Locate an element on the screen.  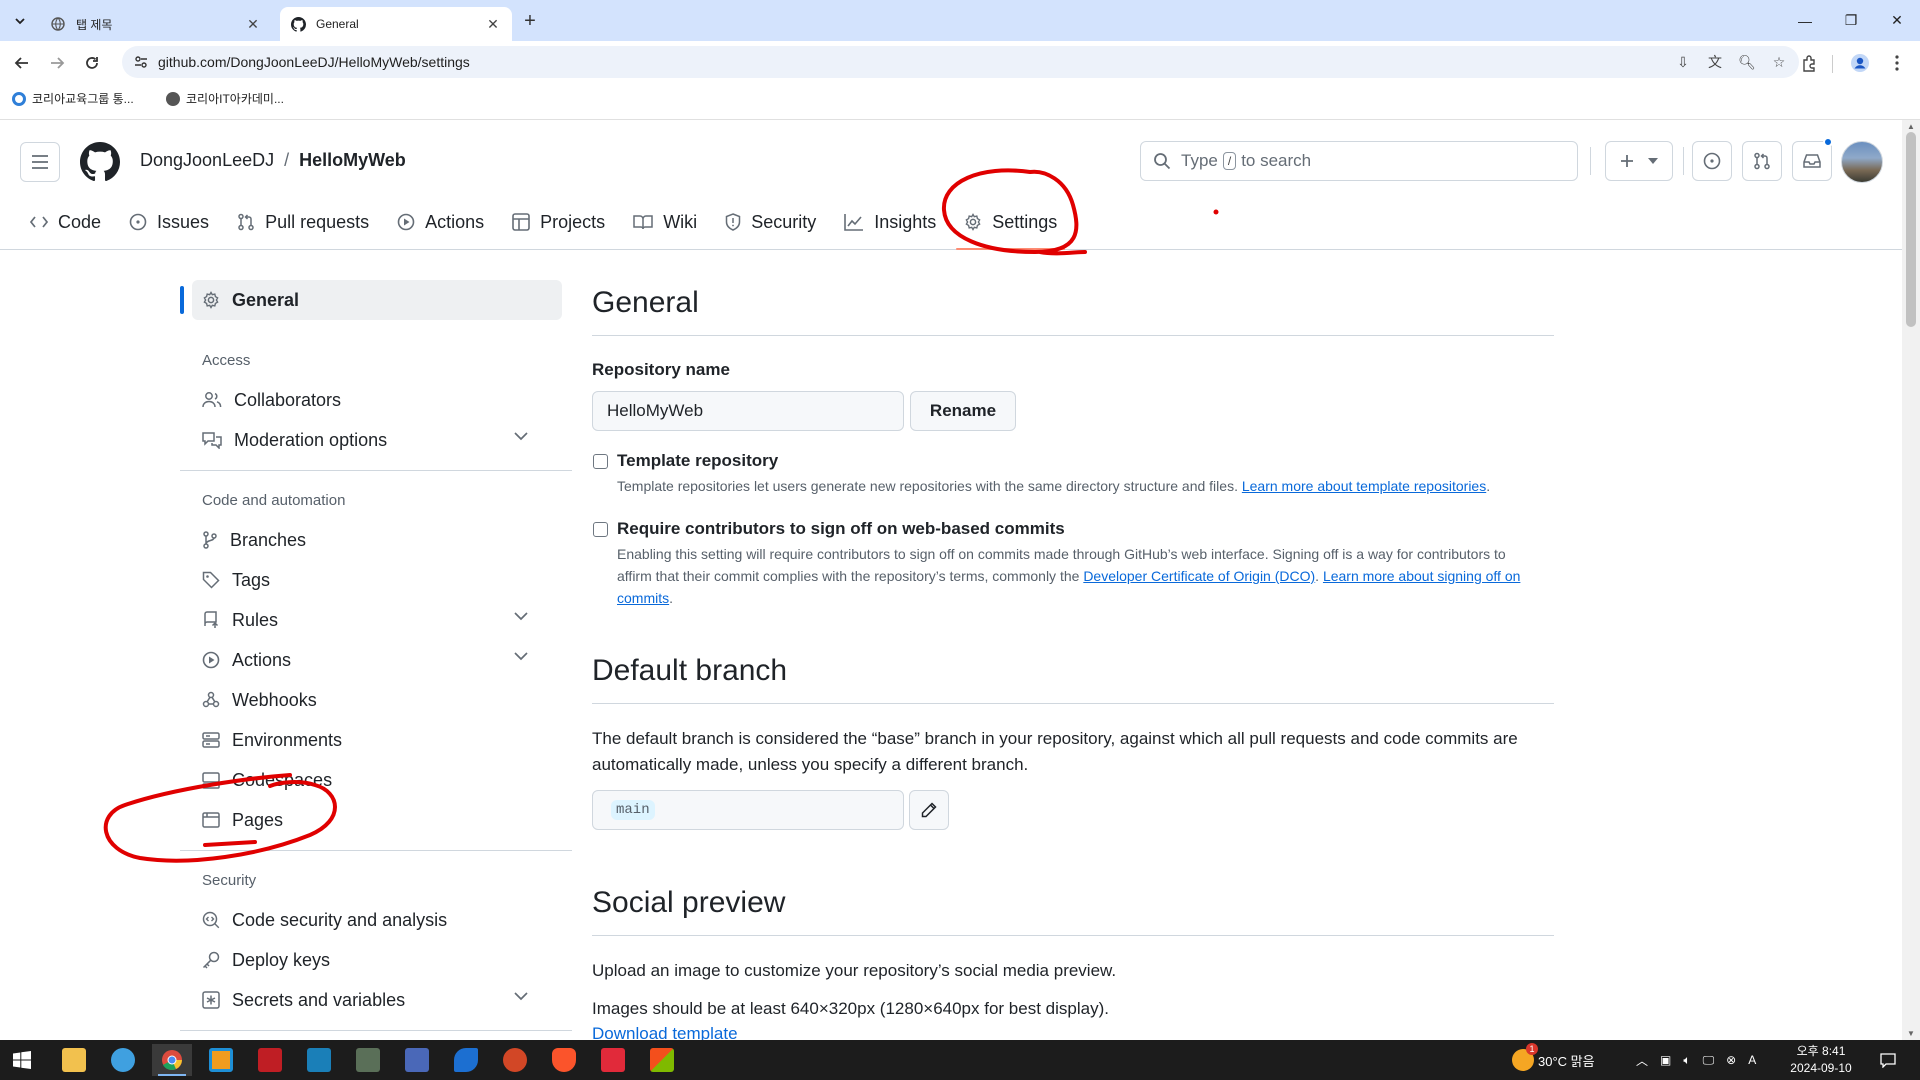
app-icon-image is located at coordinates (368, 1060).